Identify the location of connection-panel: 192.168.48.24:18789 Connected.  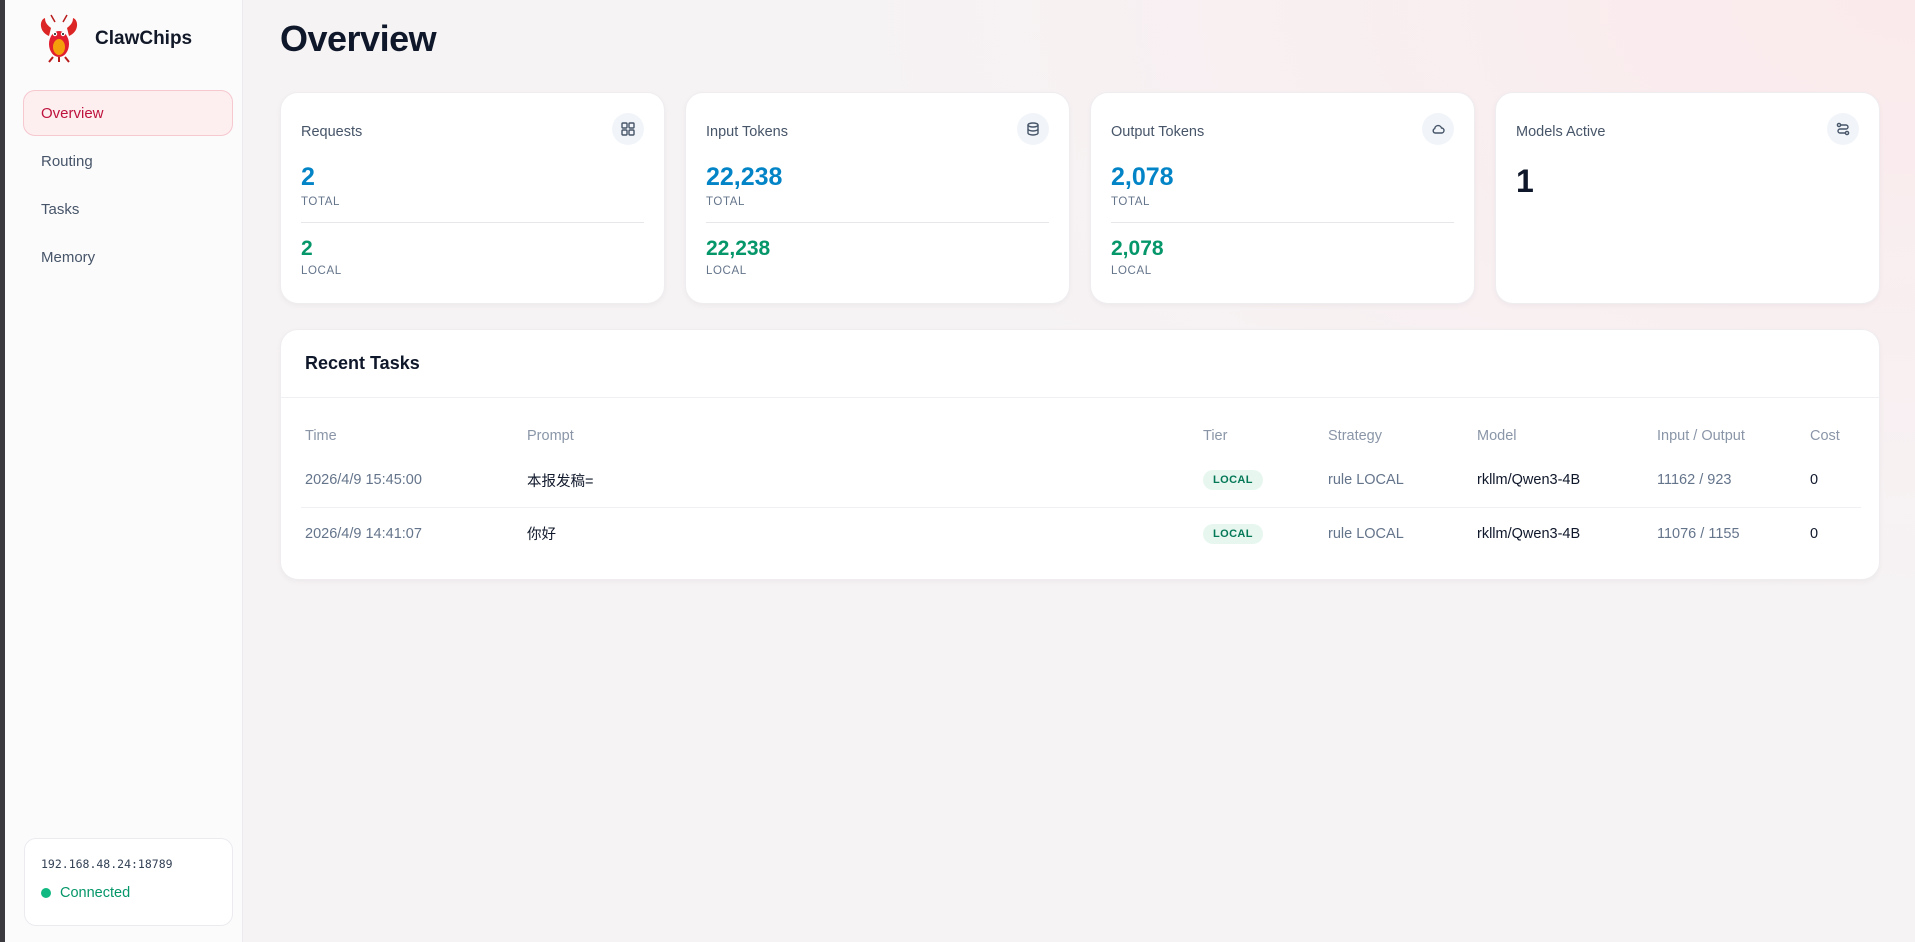
(128, 882).